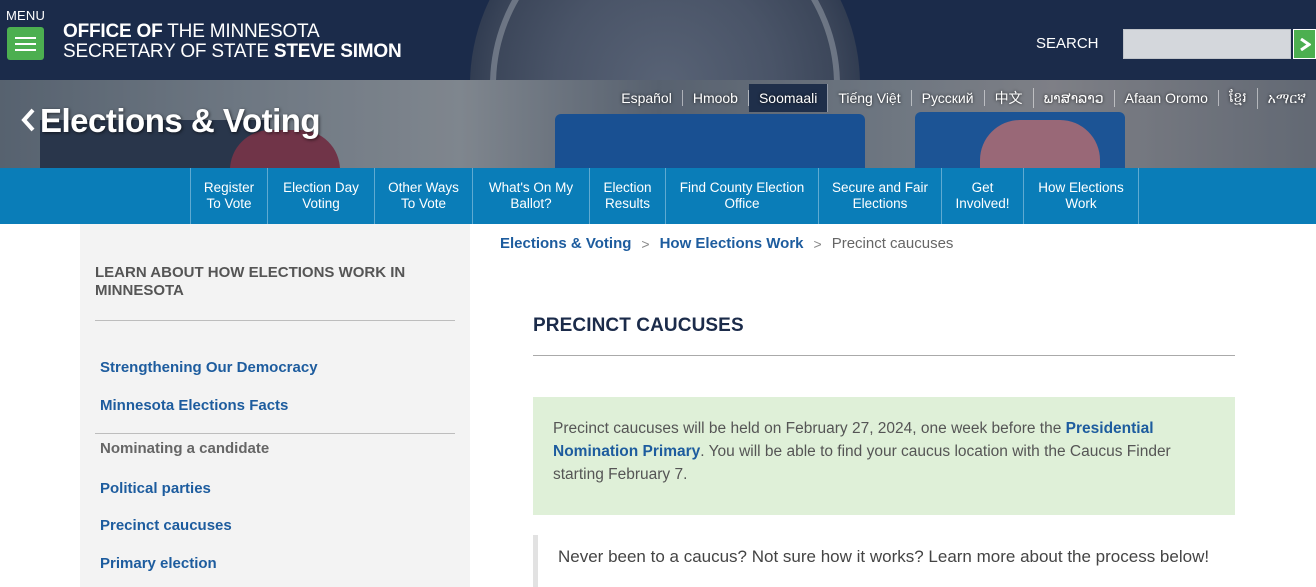  I want to click on page-title: PRECINCT CAUCUSES, so click(638, 325).